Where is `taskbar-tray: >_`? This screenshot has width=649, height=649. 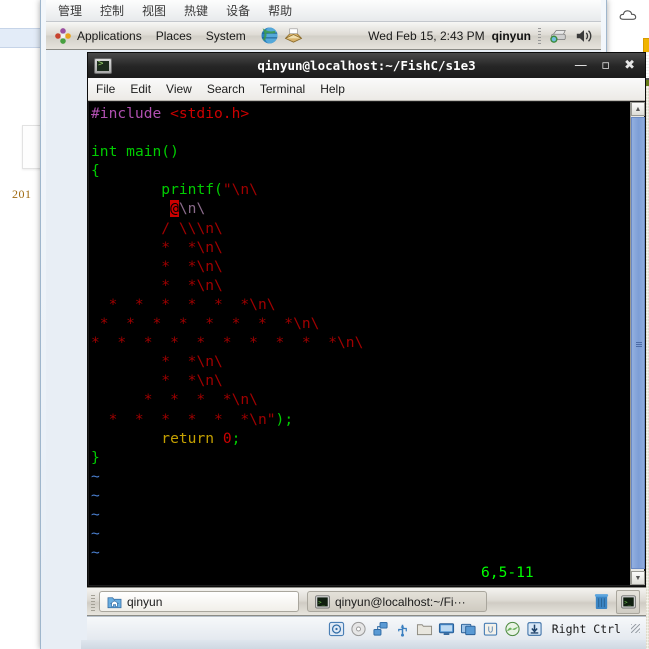 taskbar-tray: >_ is located at coordinates (616, 601).